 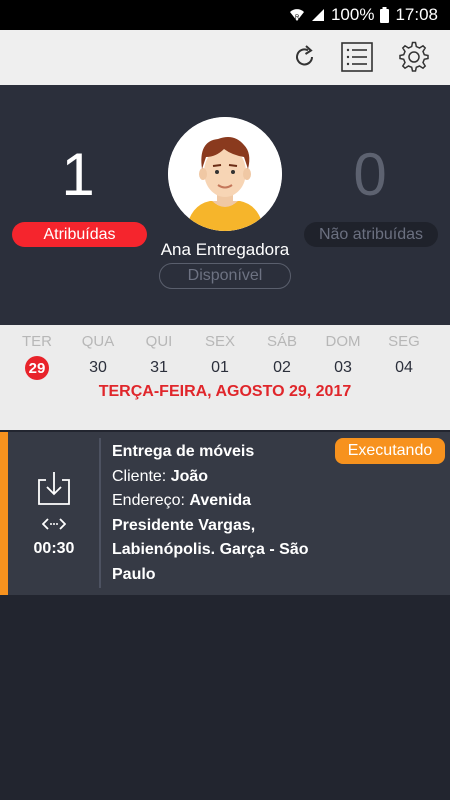 What do you see at coordinates (225, 174) in the screenshot?
I see `avatar` at bounding box center [225, 174].